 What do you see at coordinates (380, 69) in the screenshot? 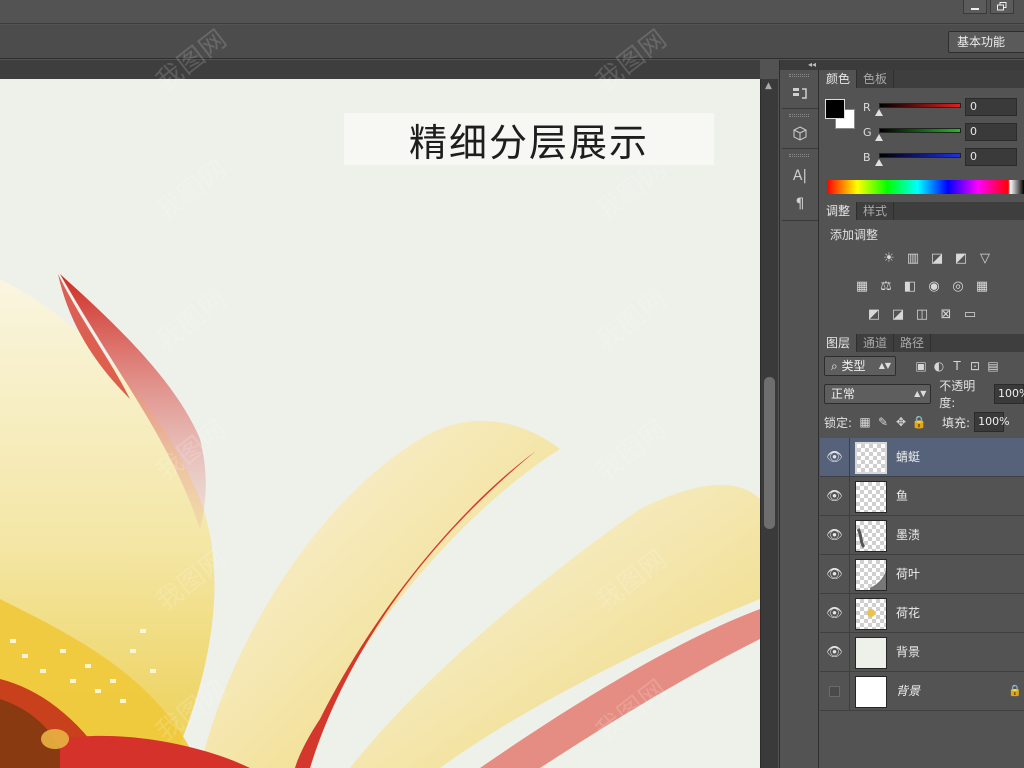
I see `document-tab-strip` at bounding box center [380, 69].